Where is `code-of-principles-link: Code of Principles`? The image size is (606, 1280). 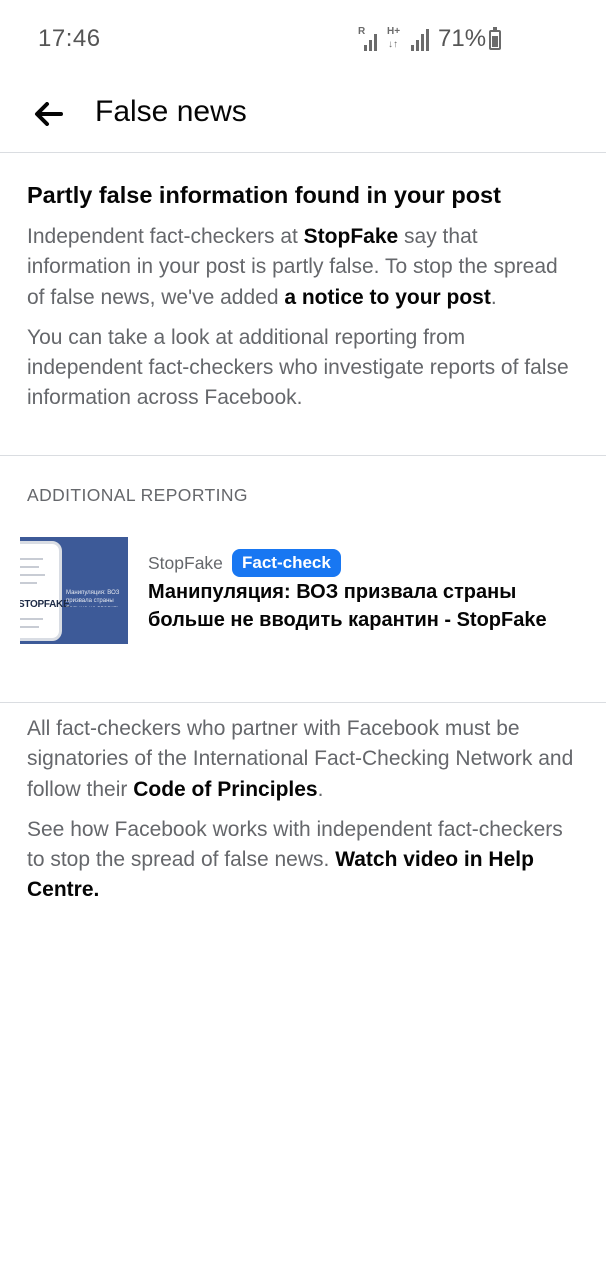 code-of-principles-link: Code of Principles is located at coordinates (225, 789).